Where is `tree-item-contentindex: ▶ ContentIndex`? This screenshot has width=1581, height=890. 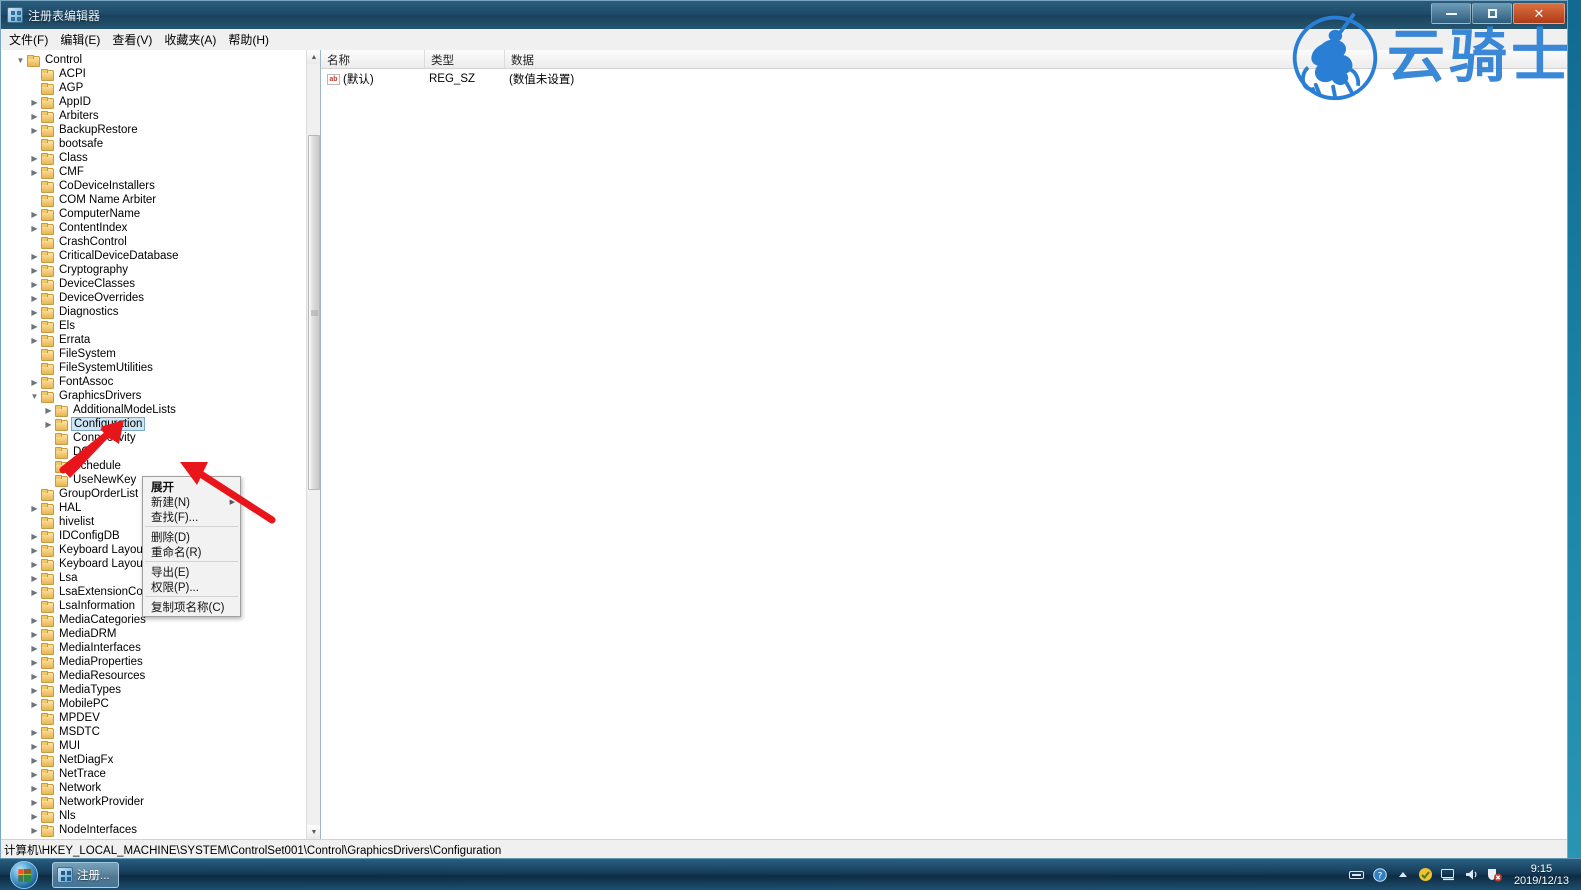
tree-item-contentindex: ▶ ContentIndex is located at coordinates (153, 228).